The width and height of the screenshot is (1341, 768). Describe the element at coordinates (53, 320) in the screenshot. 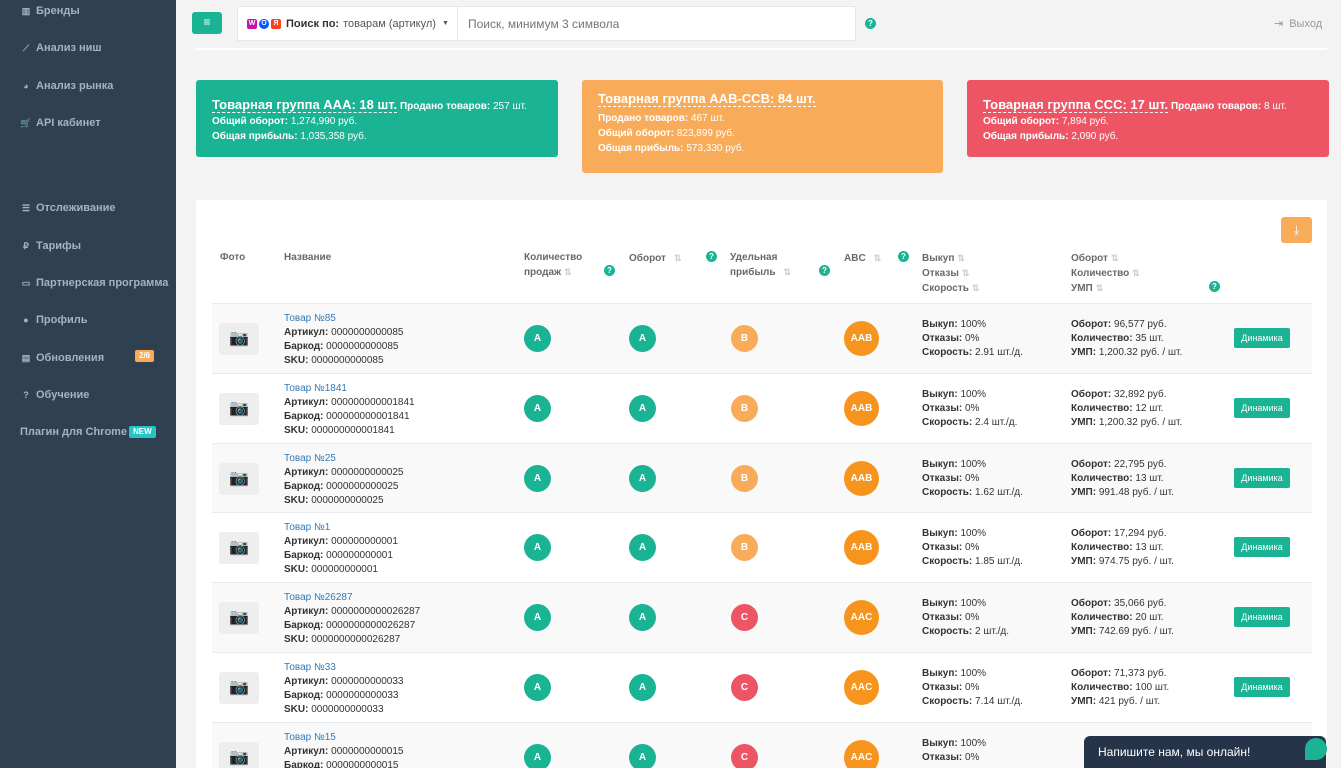

I see `sidebar-item-profile: ● Профиль` at that location.